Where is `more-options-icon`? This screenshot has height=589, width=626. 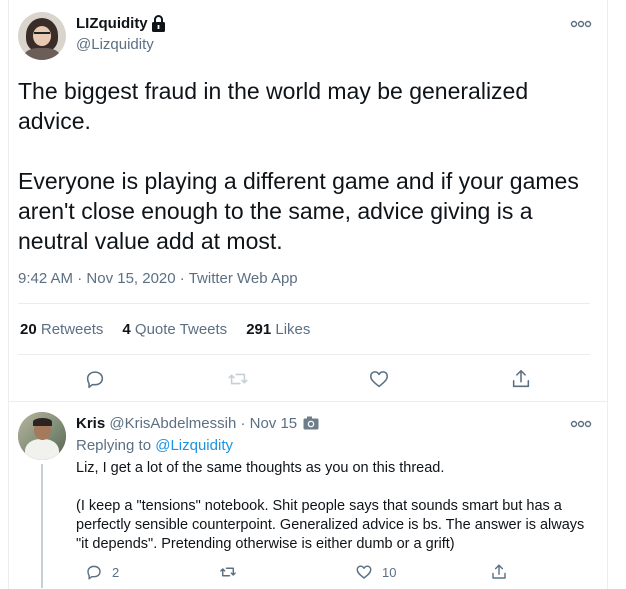
more-options-icon is located at coordinates (581, 24).